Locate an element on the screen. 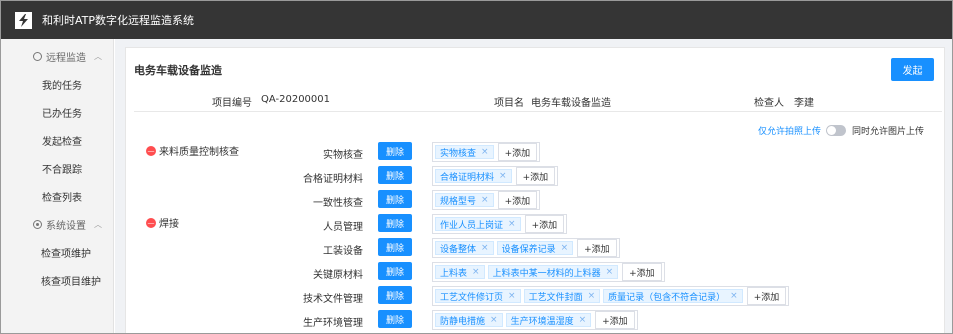  tag-list: 合格证明材料 × +添加 is located at coordinates (495, 176).